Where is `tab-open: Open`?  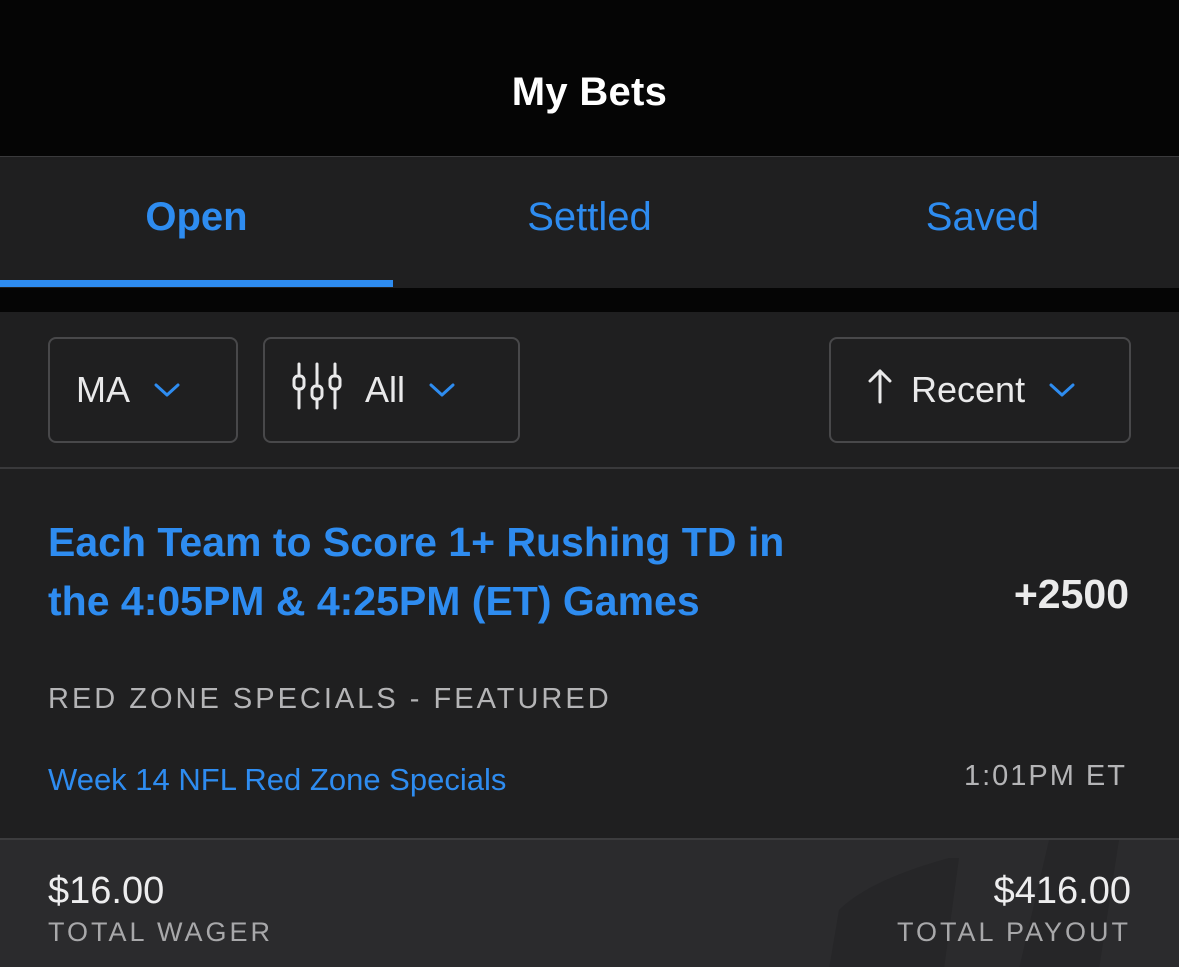
tab-open: Open is located at coordinates (196, 222).